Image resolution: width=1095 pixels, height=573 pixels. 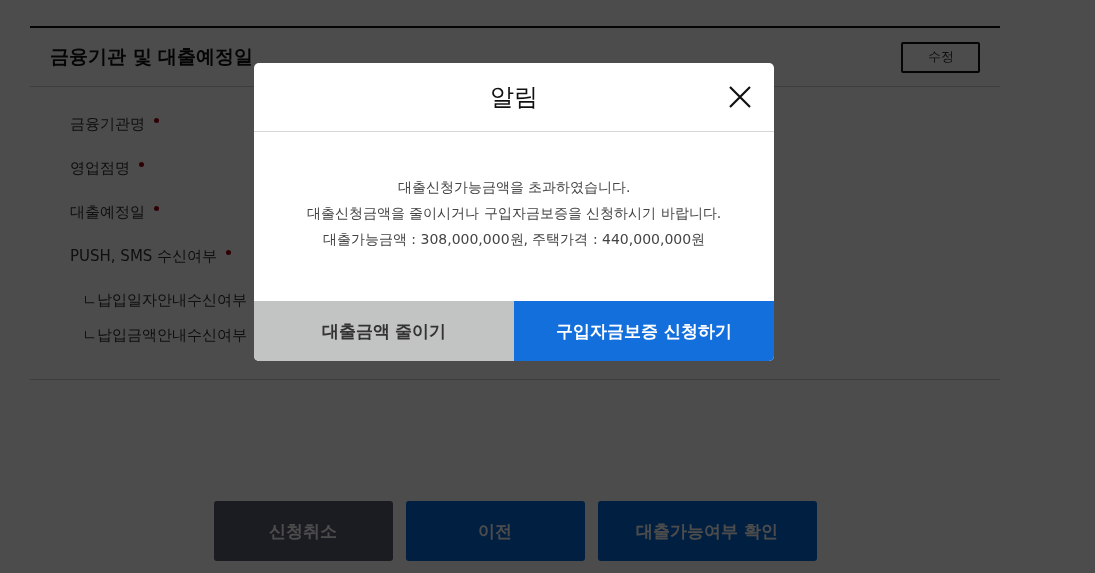 I want to click on close-icon, so click(x=740, y=97).